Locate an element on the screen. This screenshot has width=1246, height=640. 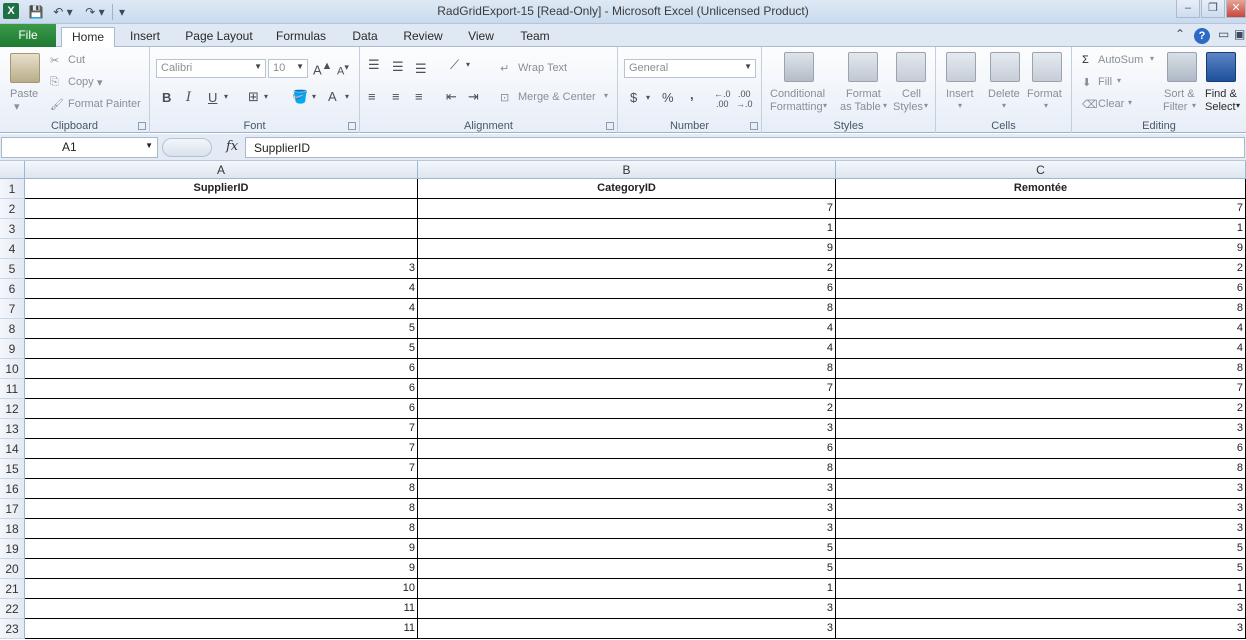
comma-button: , is located at coordinates (692, 94).